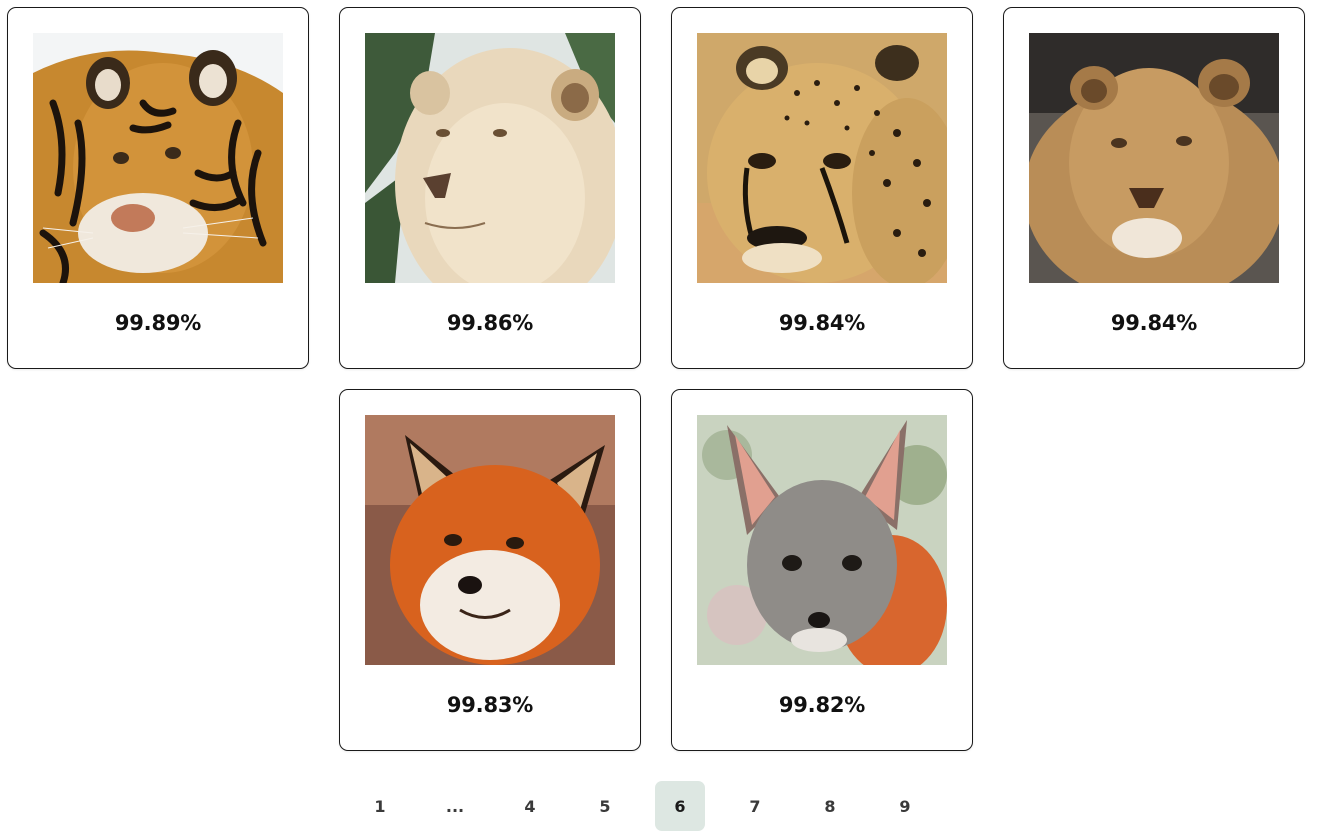  I want to click on page-button-6-current: 6, so click(680, 806).